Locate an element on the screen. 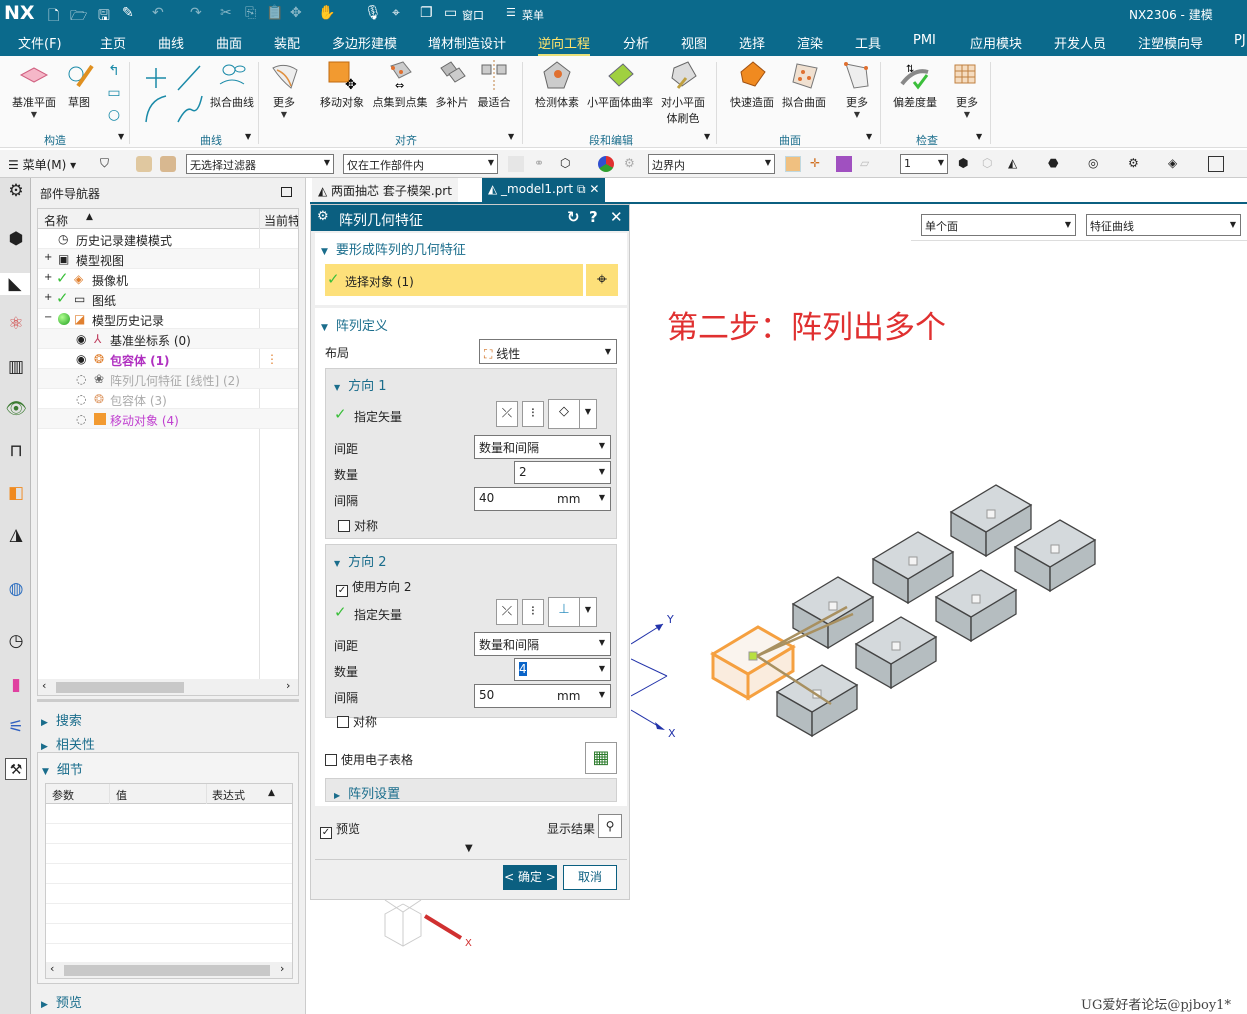  touch-mode-icon: ✋ is located at coordinates (326, 13).